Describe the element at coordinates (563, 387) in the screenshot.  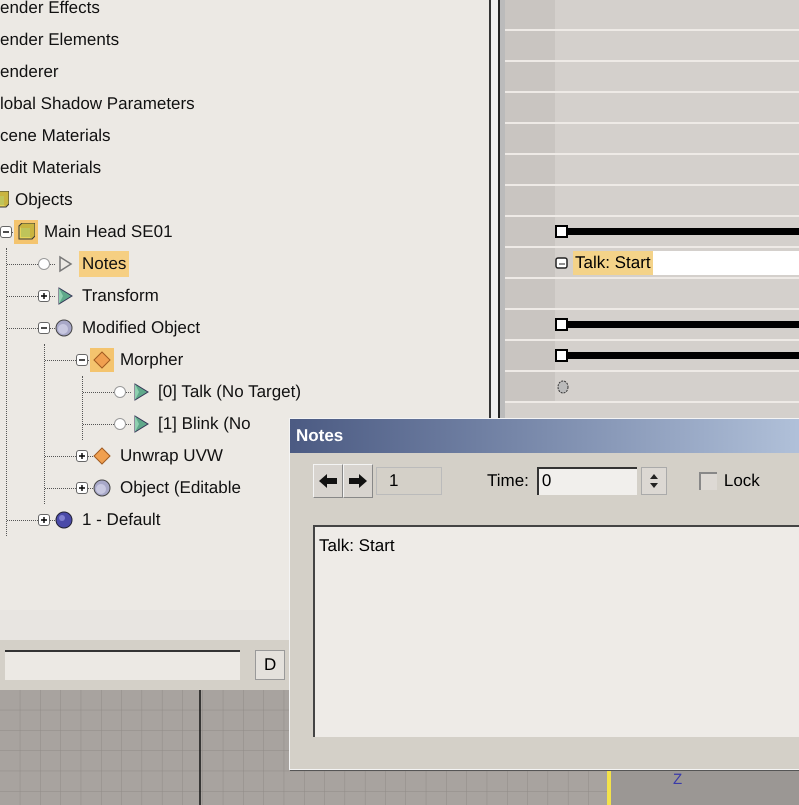
I see `key-dot-icon` at that location.